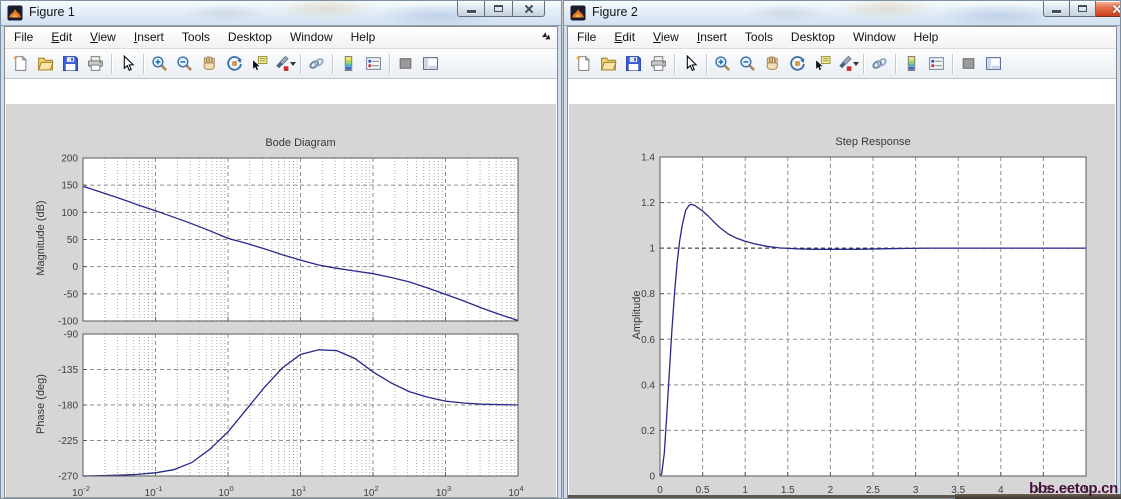 Image resolution: width=1121 pixels, height=499 pixels. What do you see at coordinates (300, 143) in the screenshot?
I see `bode-title: Bode Diagram` at bounding box center [300, 143].